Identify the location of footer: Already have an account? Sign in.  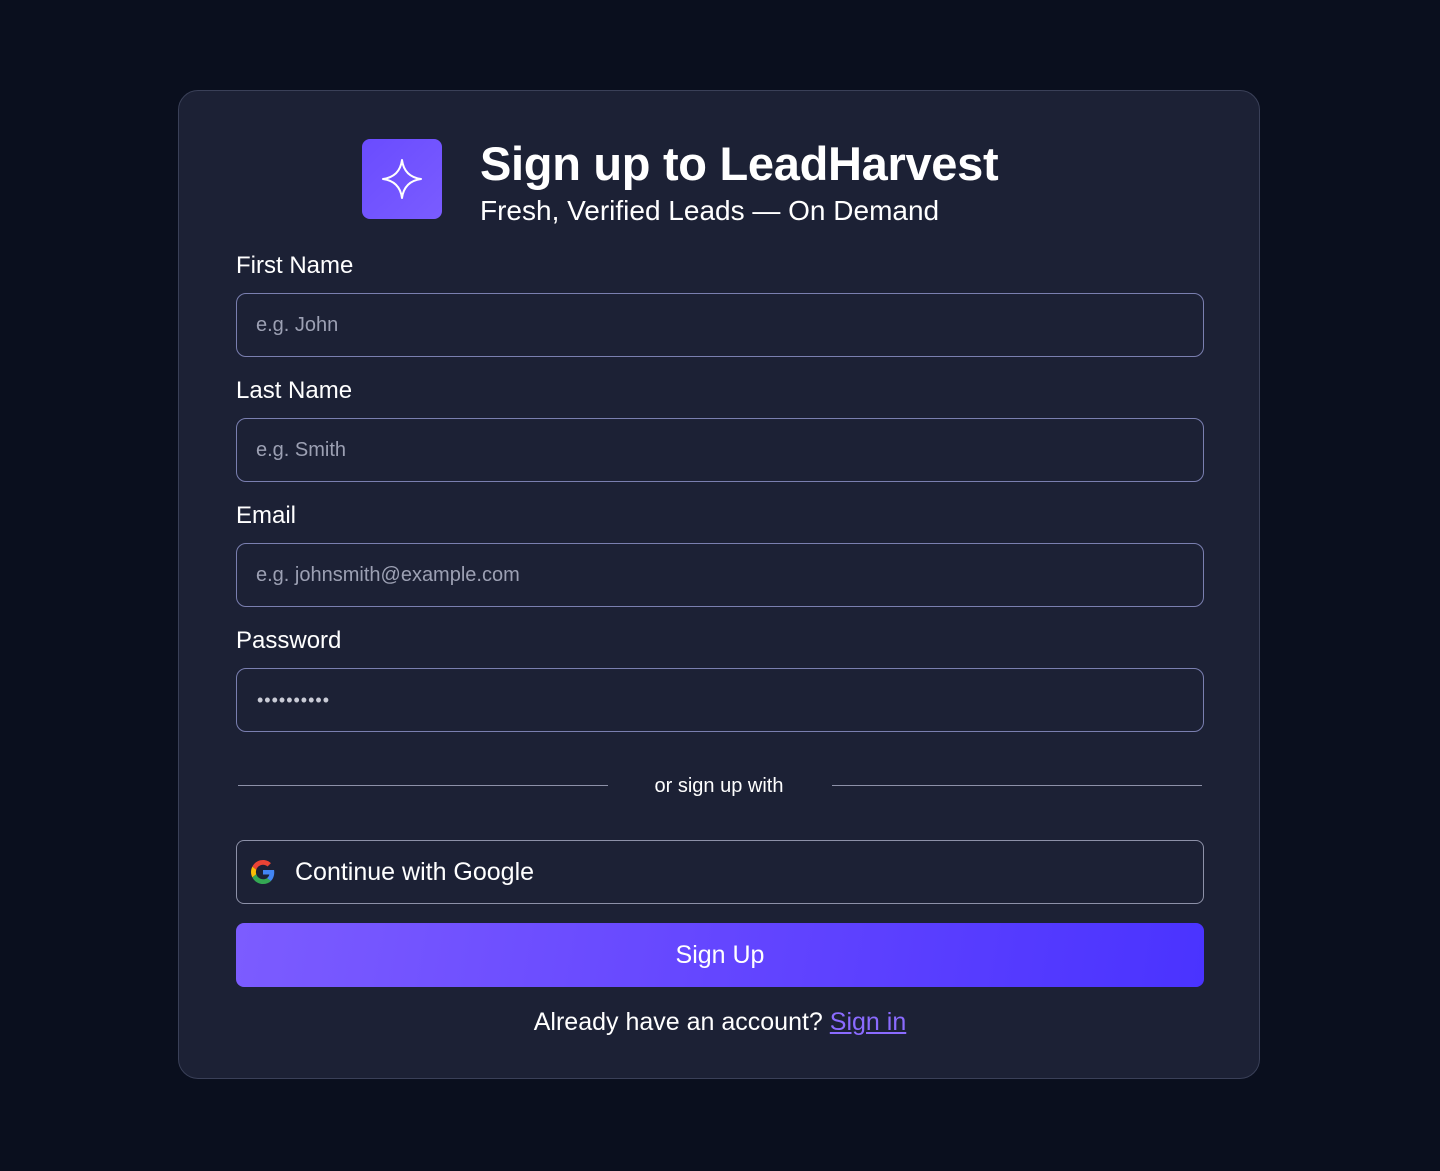
(720, 1022).